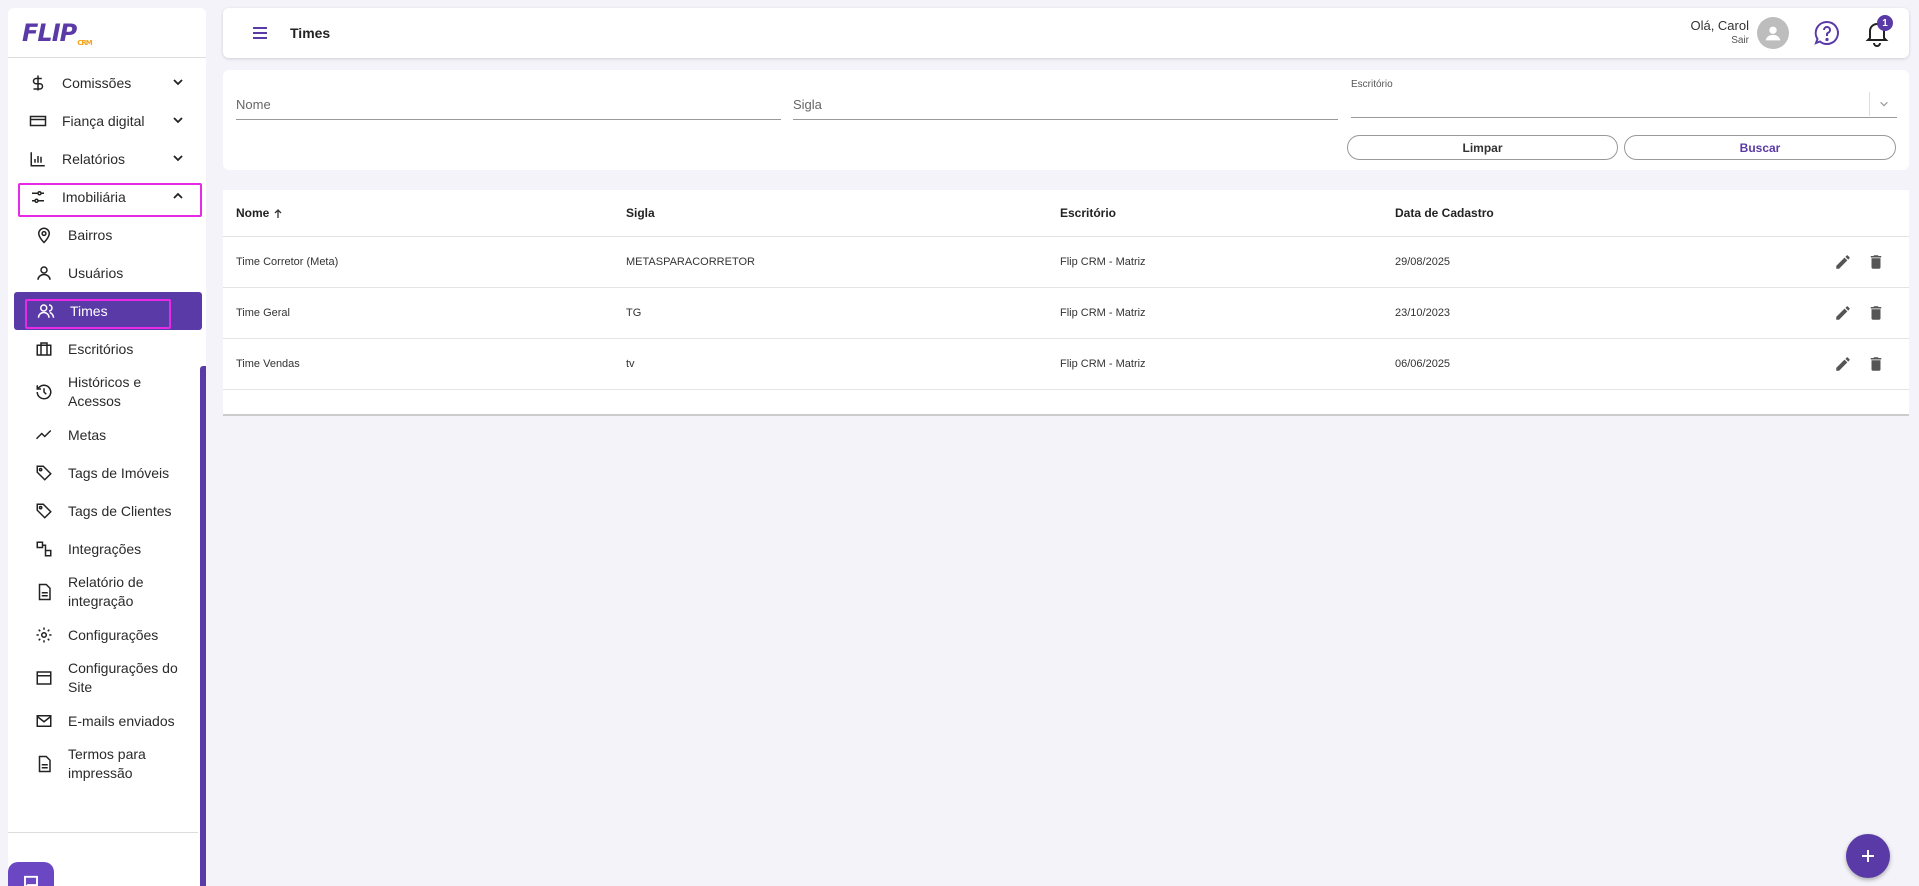 Image resolution: width=1919 pixels, height=886 pixels. I want to click on browser-icon, so click(44, 678).